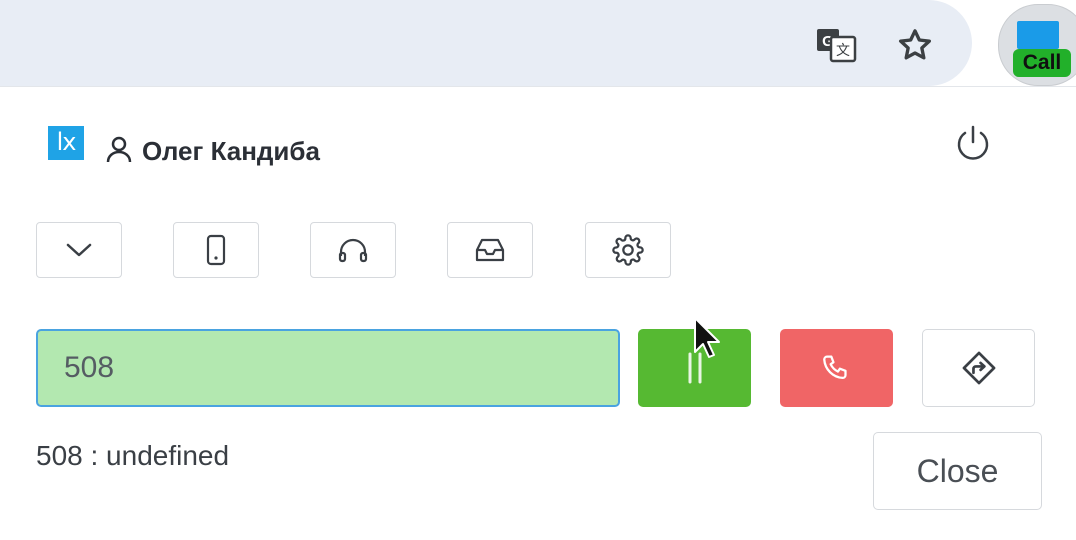  What do you see at coordinates (119, 149) in the screenshot?
I see `user-icon` at bounding box center [119, 149].